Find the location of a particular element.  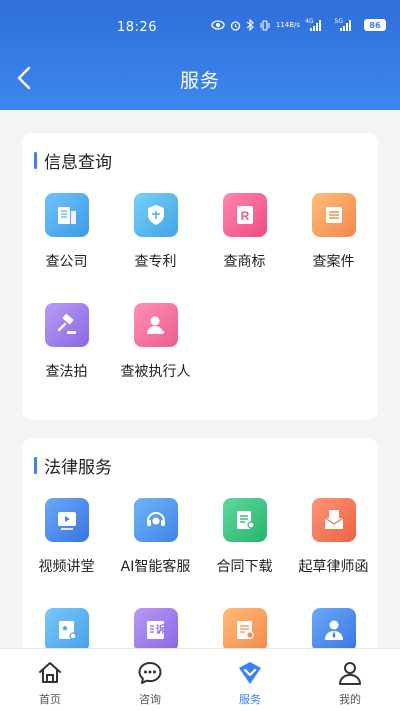

status-icons: 114 B/s 4G 5G 86 is located at coordinates (298, 24).